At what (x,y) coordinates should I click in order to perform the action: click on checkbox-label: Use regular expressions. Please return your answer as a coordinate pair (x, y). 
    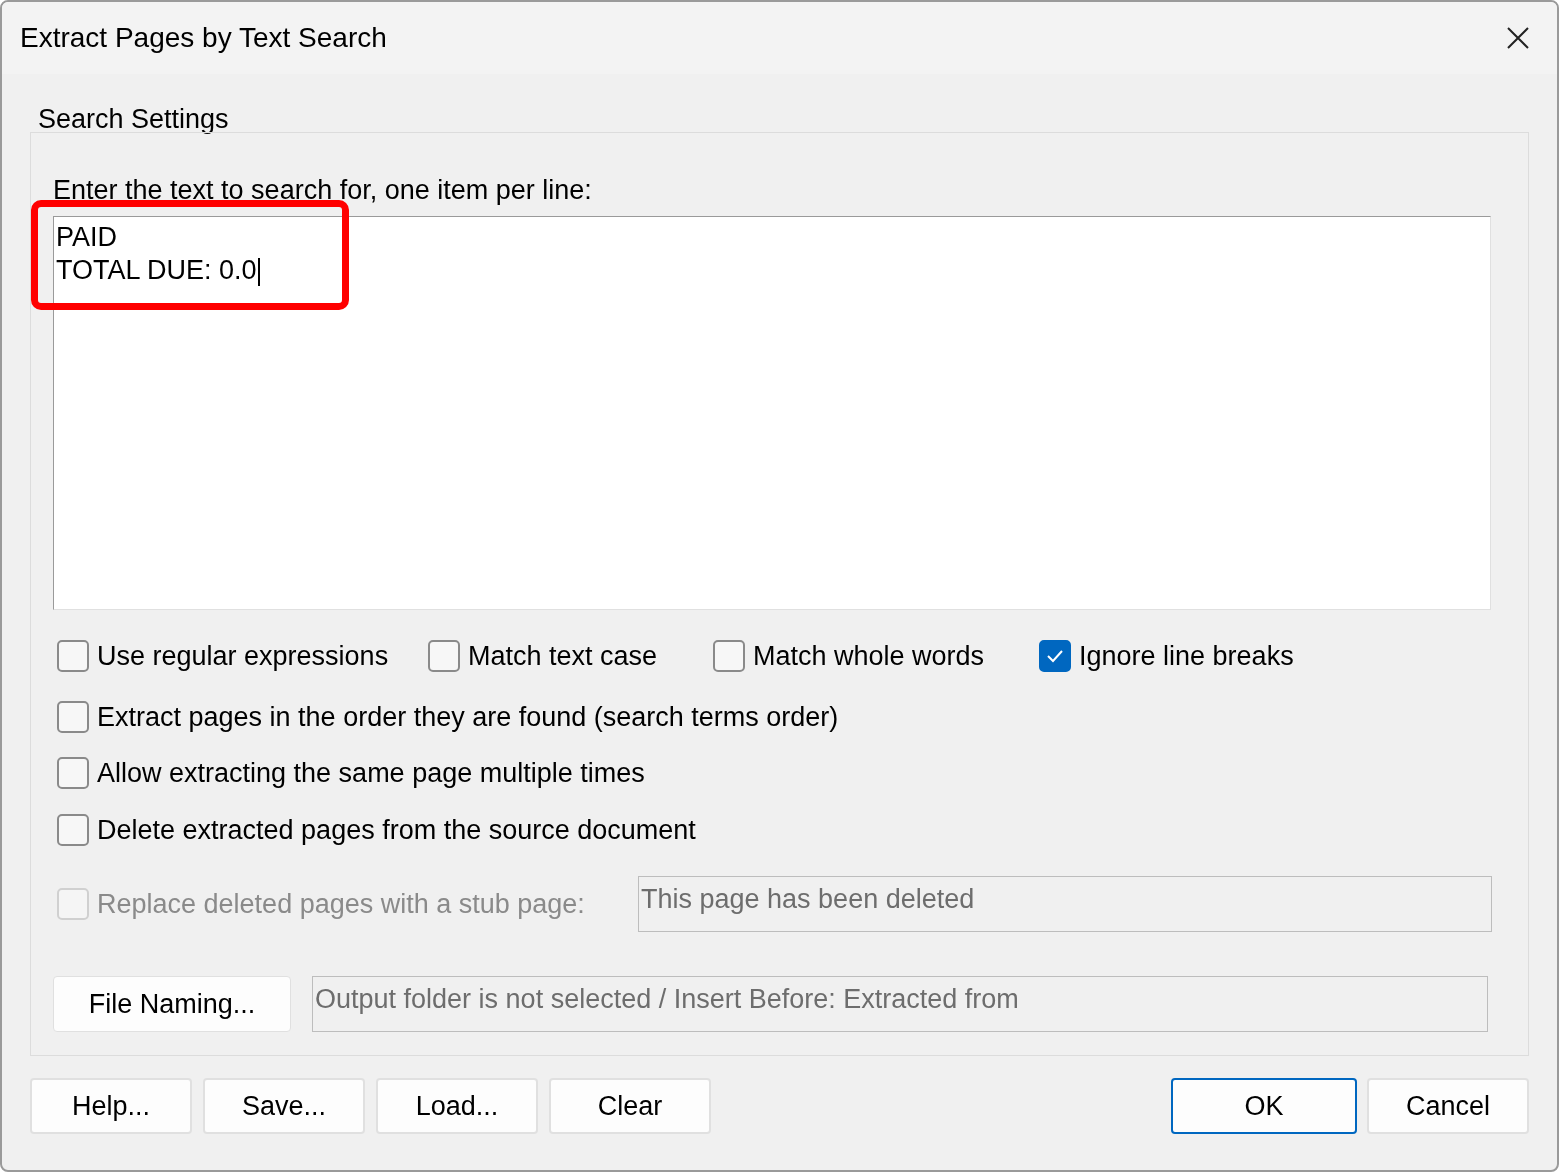
    Looking at the image, I should click on (243, 656).